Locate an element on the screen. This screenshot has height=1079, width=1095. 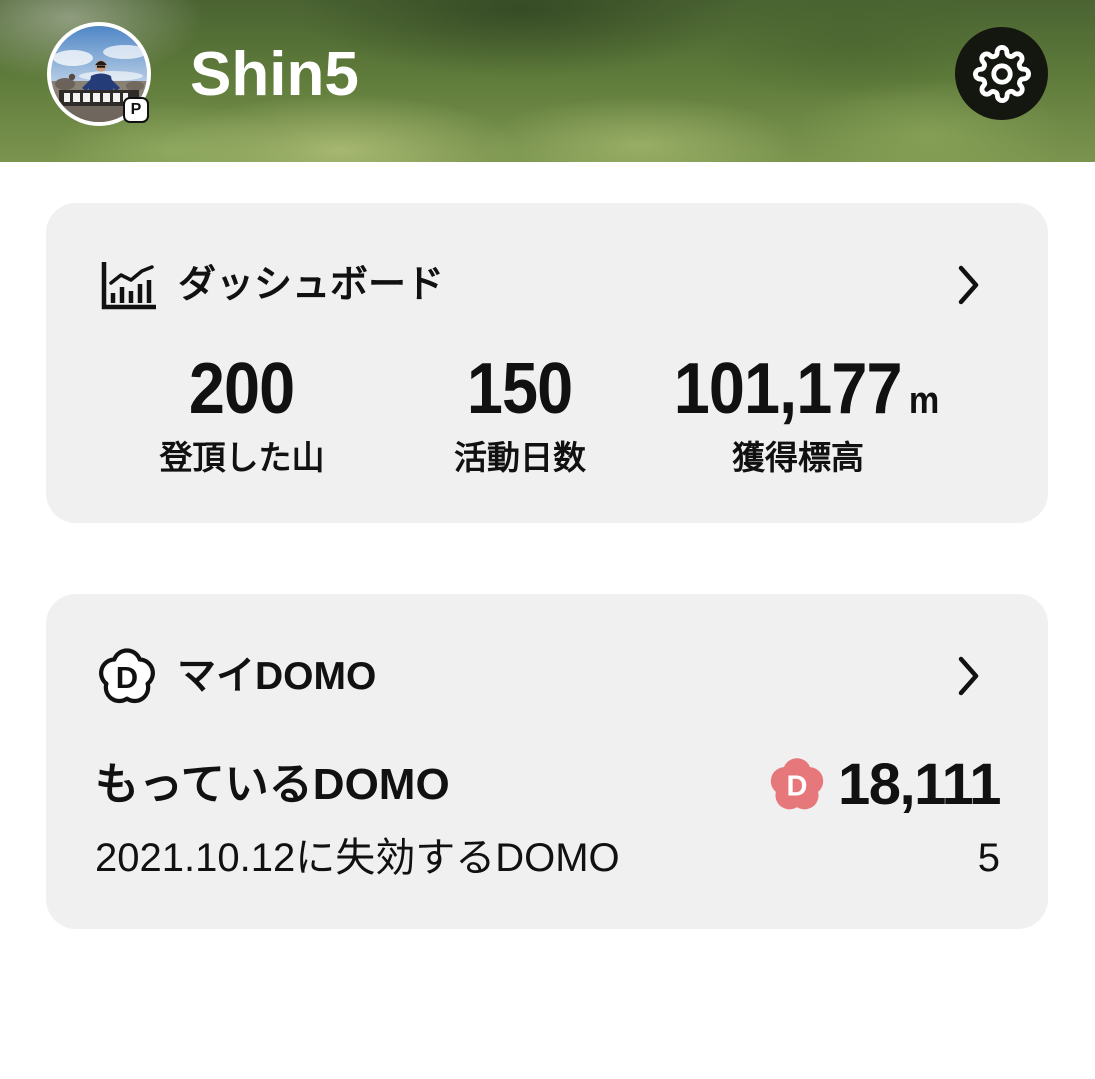
stat-elevation-gain-label: 獲得標高 is located at coordinates (798, 457).